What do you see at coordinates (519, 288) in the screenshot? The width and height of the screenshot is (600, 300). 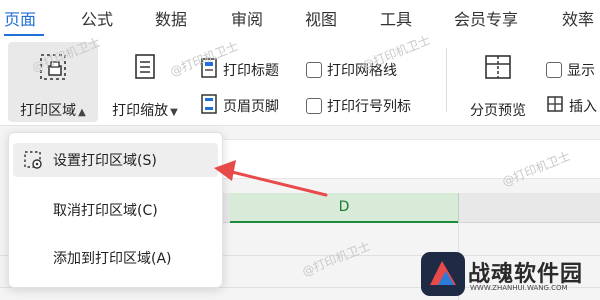 I see `logo-url: WWW.ZHANHUI.WANG.COM` at bounding box center [519, 288].